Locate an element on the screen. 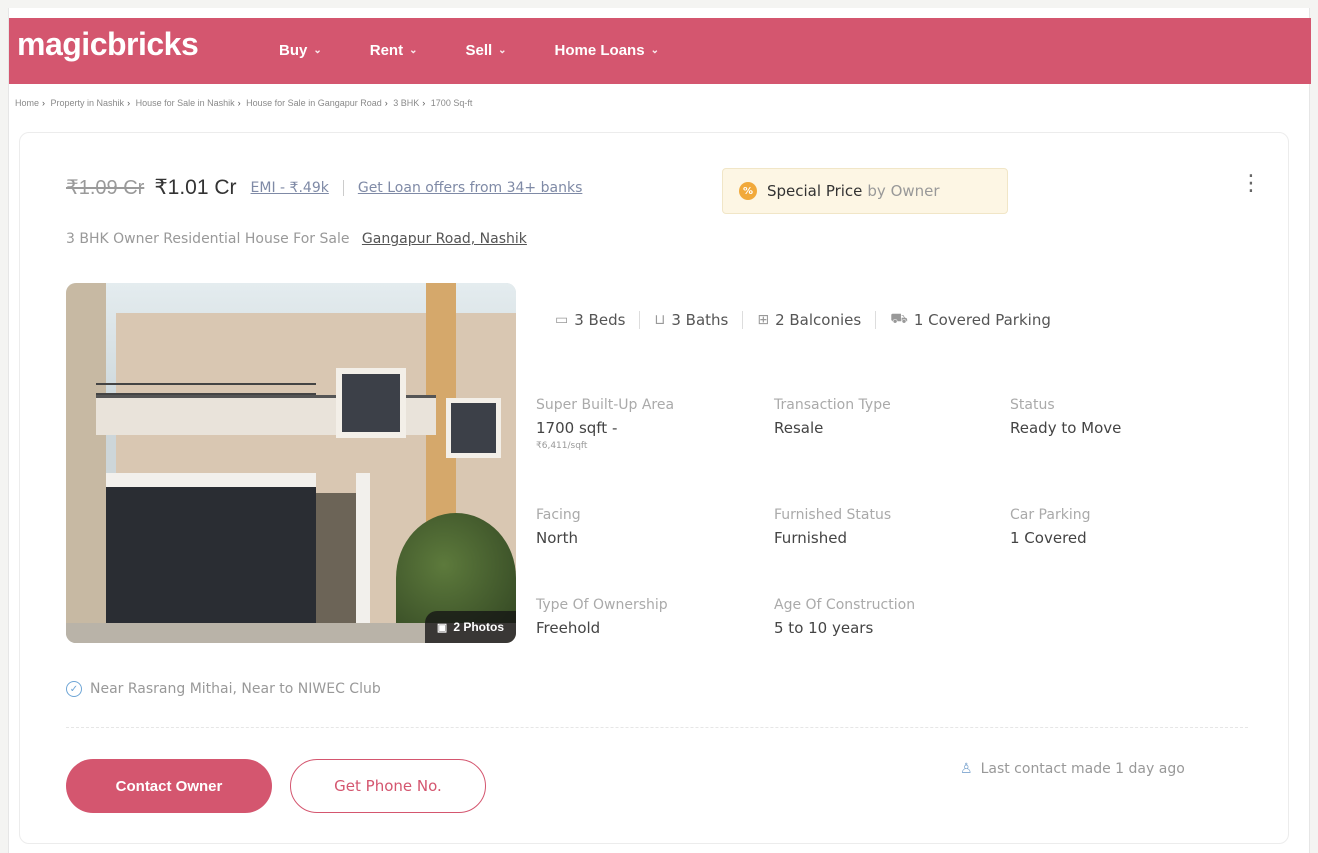  detail-furnished-value: Furnished is located at coordinates (810, 538).